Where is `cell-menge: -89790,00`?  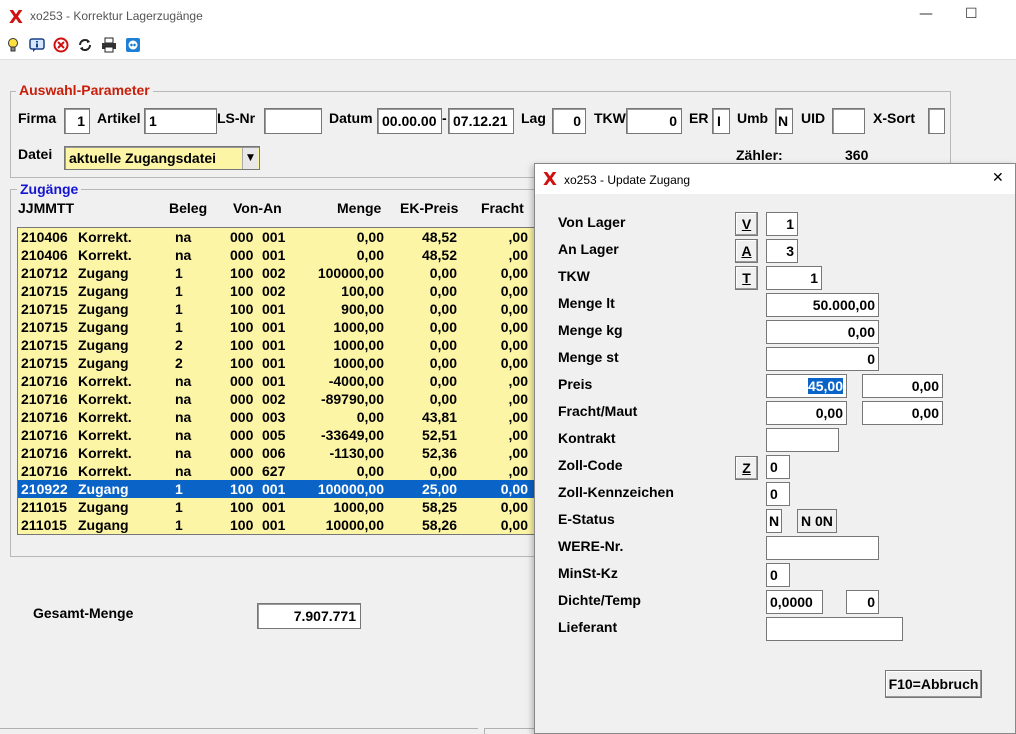
cell-menge: -89790,00 is located at coordinates (352, 399).